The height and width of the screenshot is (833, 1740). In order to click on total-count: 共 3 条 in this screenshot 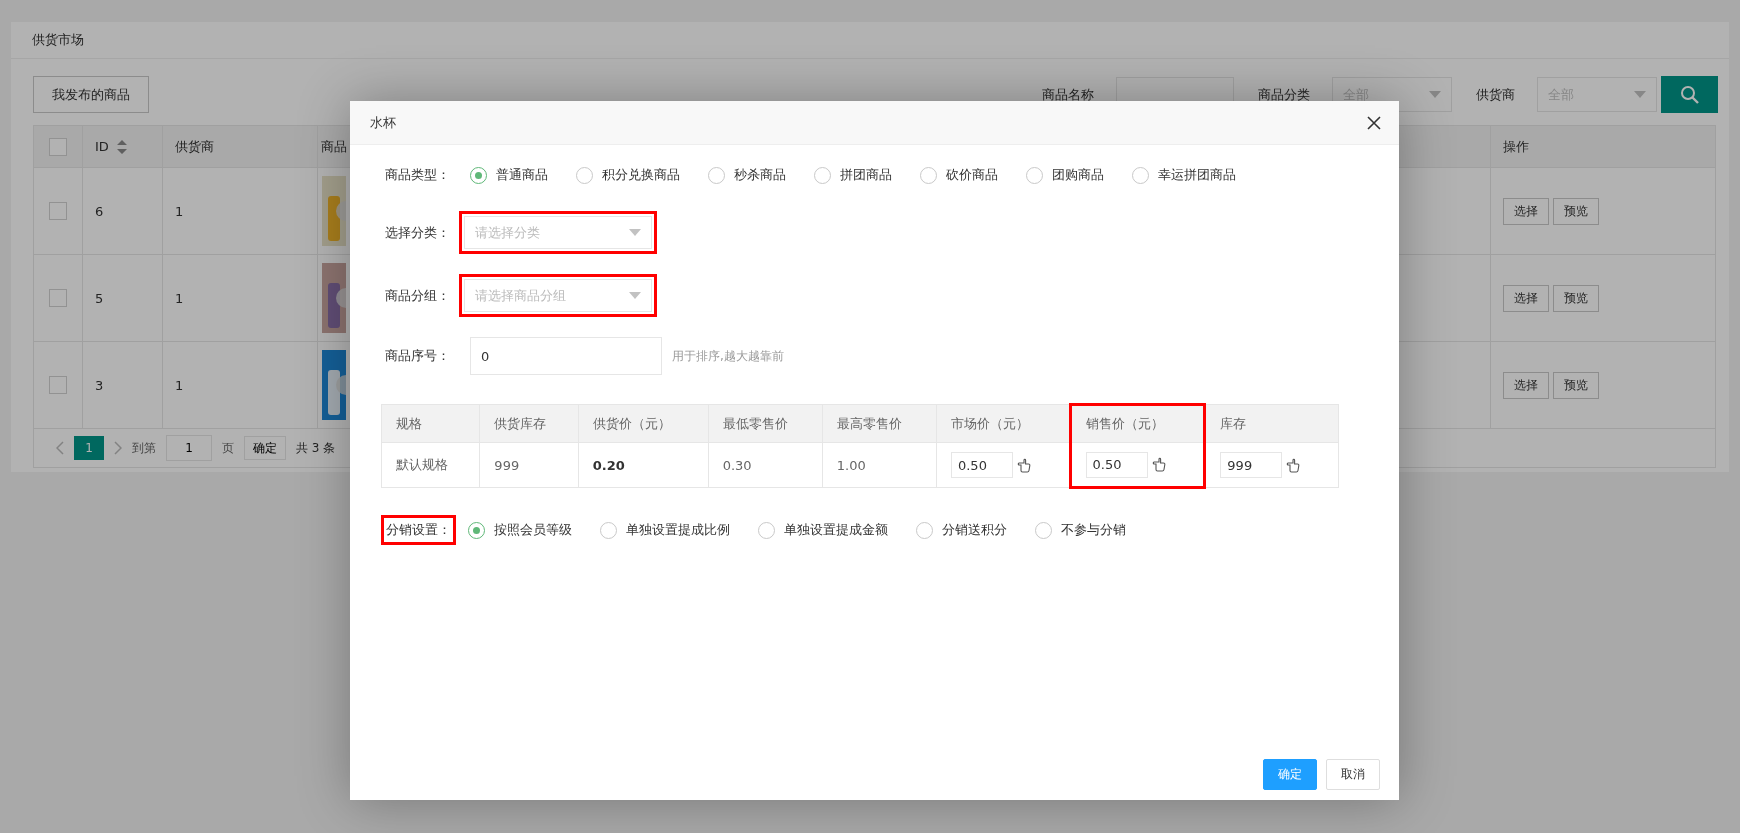, I will do `click(316, 448)`.